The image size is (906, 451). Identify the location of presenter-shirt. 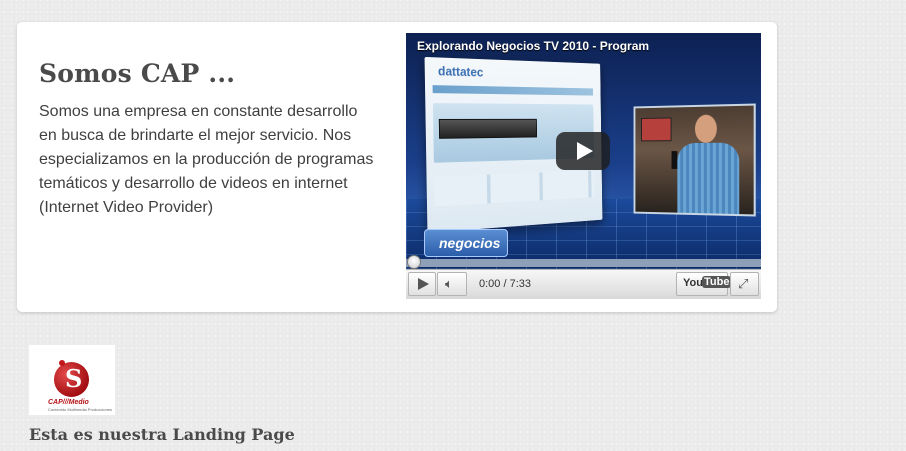
(708, 178).